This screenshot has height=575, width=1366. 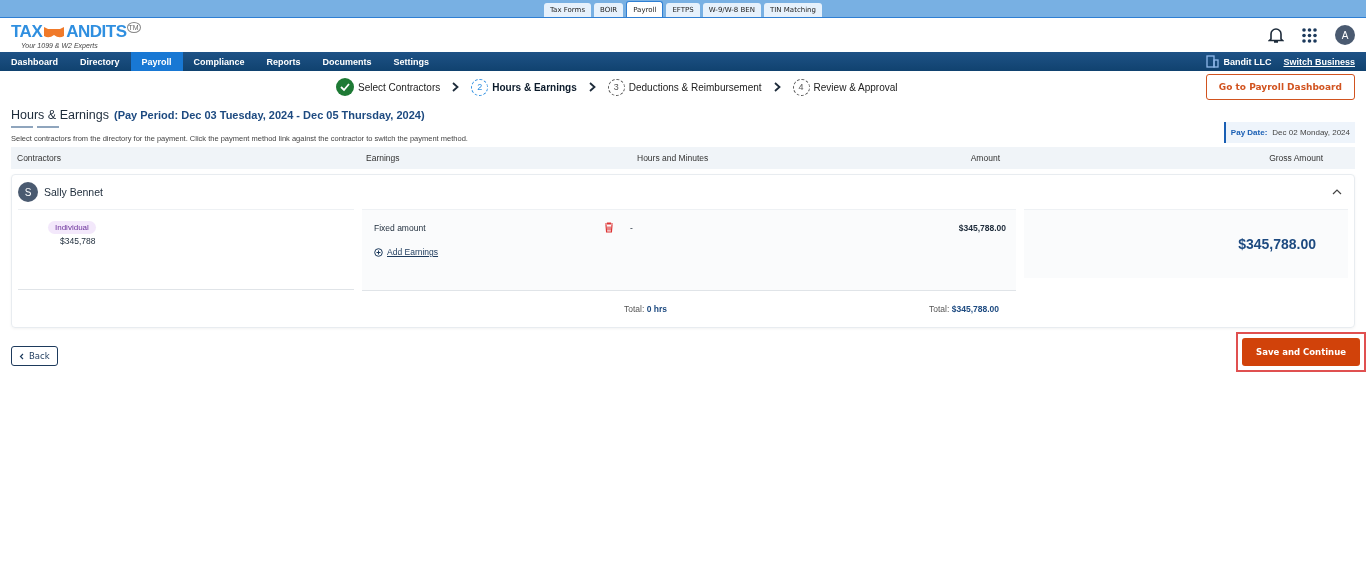 I want to click on user-avatar: A, so click(x=1345, y=35).